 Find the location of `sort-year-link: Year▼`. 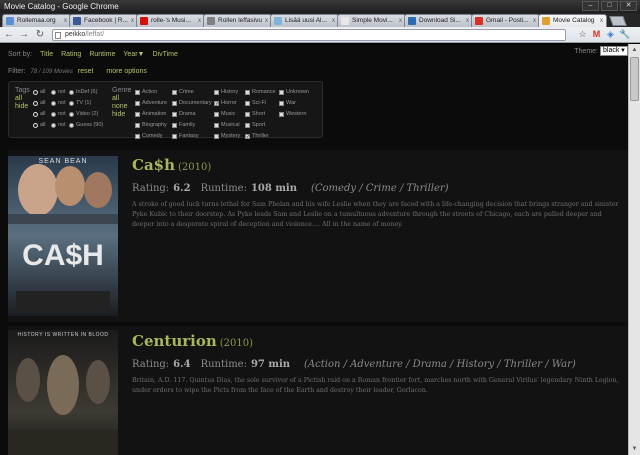

sort-year-link: Year▼ is located at coordinates (133, 54).